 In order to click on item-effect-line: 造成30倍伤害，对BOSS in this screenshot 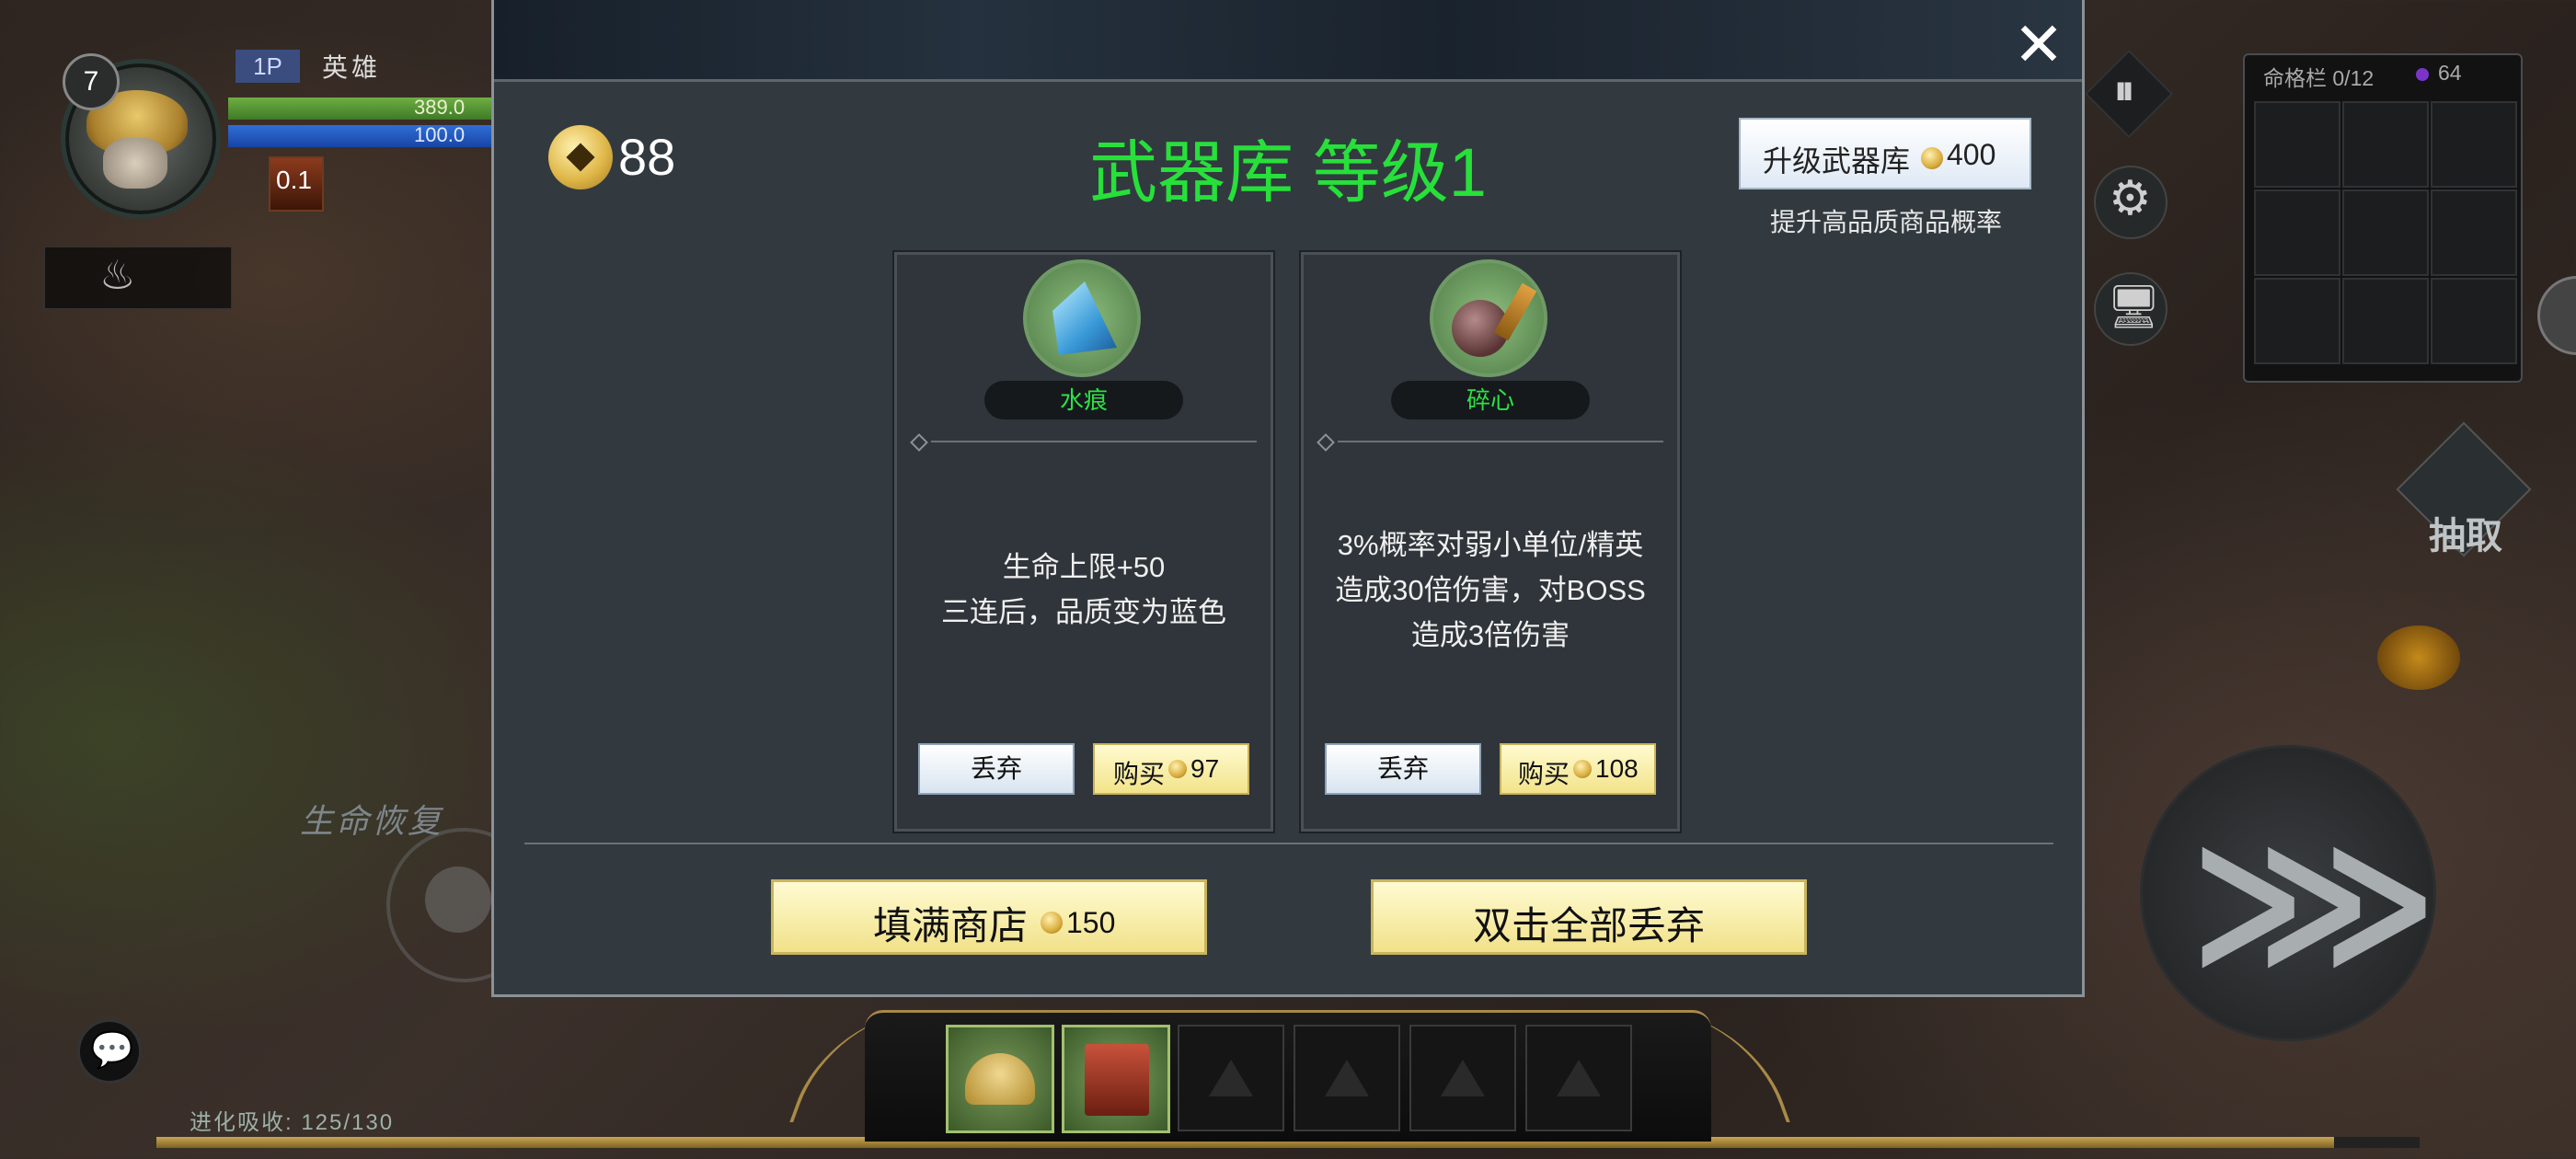, I will do `click(1490, 590)`.